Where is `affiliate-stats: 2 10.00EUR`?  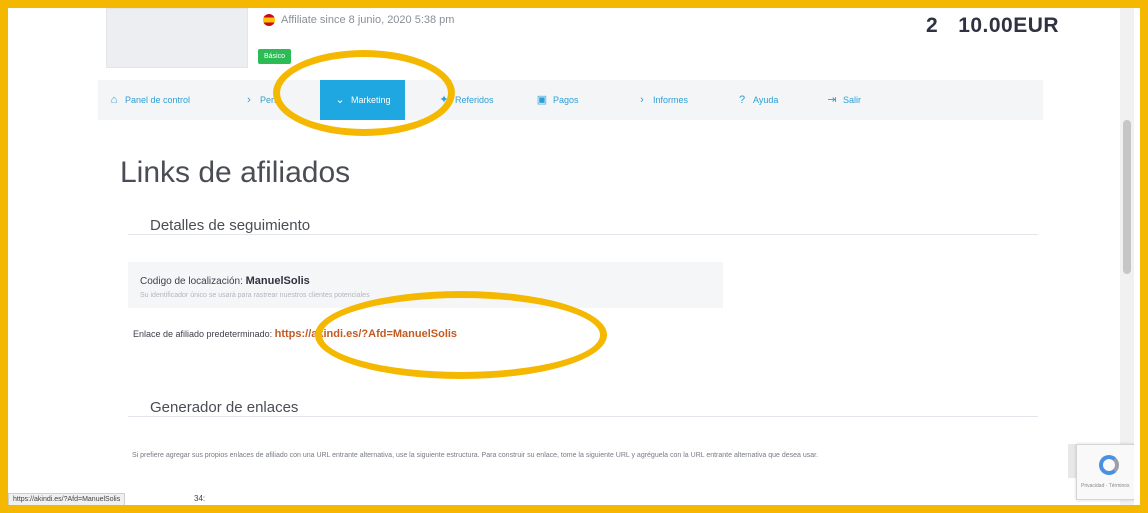 affiliate-stats: 2 10.00EUR is located at coordinates (992, 26).